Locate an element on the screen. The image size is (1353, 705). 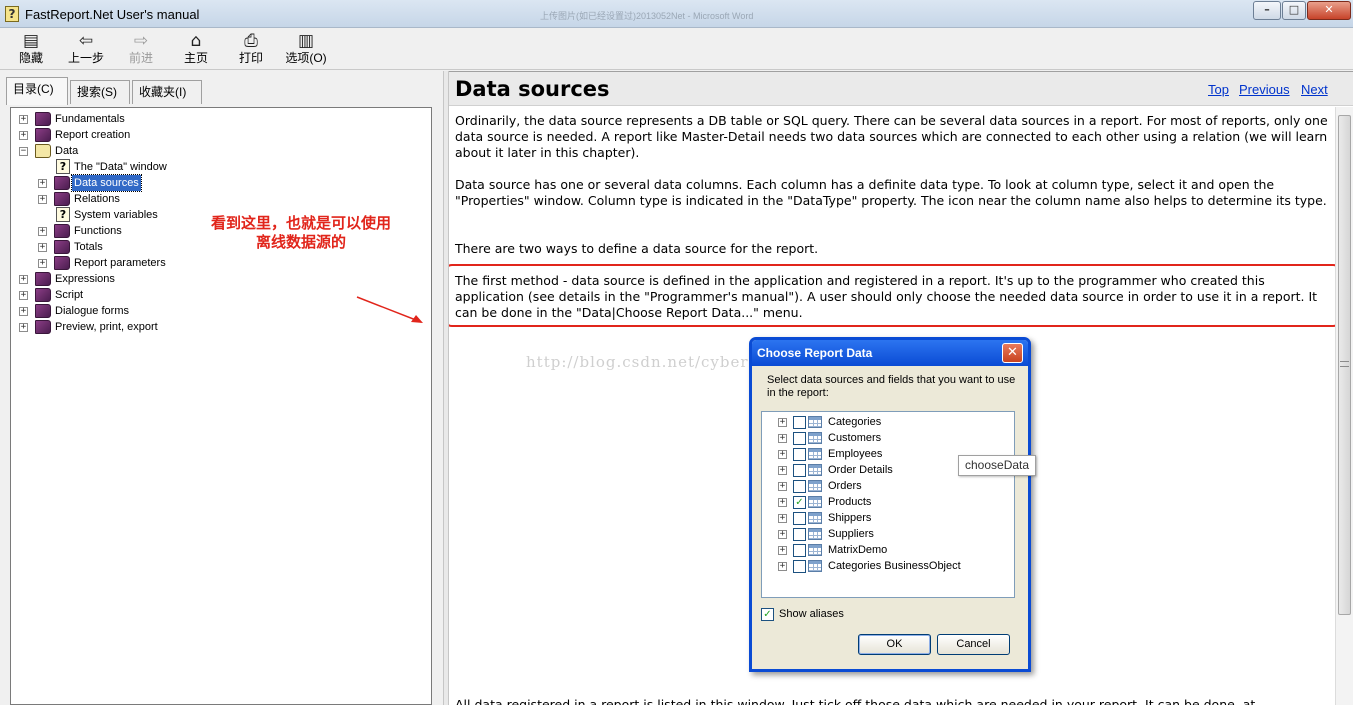
toolbar: ▤ 隐藏 ⇦ 上一步 ⇨ 前进 ⌂ 主页 ⎙ 打印 ▥ 选项(O) is located at coordinates (676, 49).